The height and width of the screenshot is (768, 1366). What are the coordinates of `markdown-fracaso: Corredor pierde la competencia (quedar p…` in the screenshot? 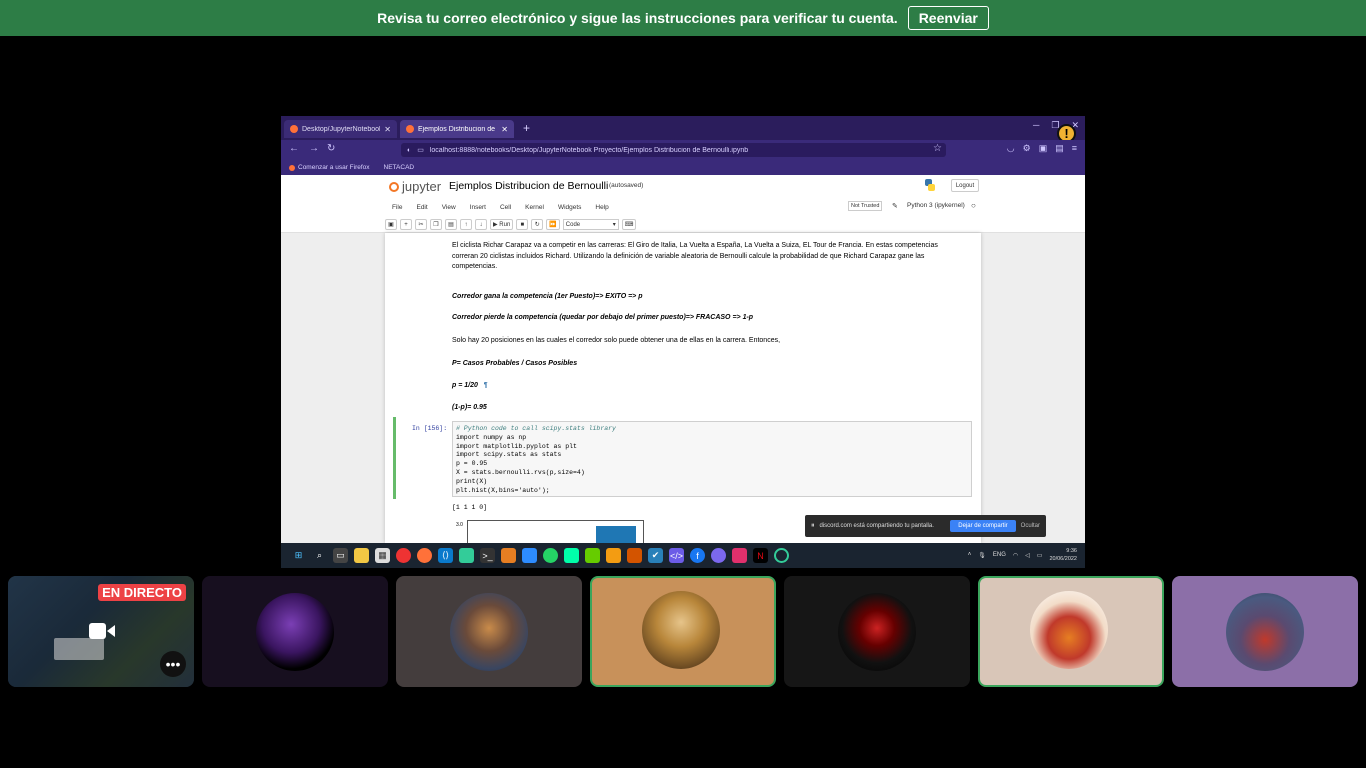 It's located at (602, 318).